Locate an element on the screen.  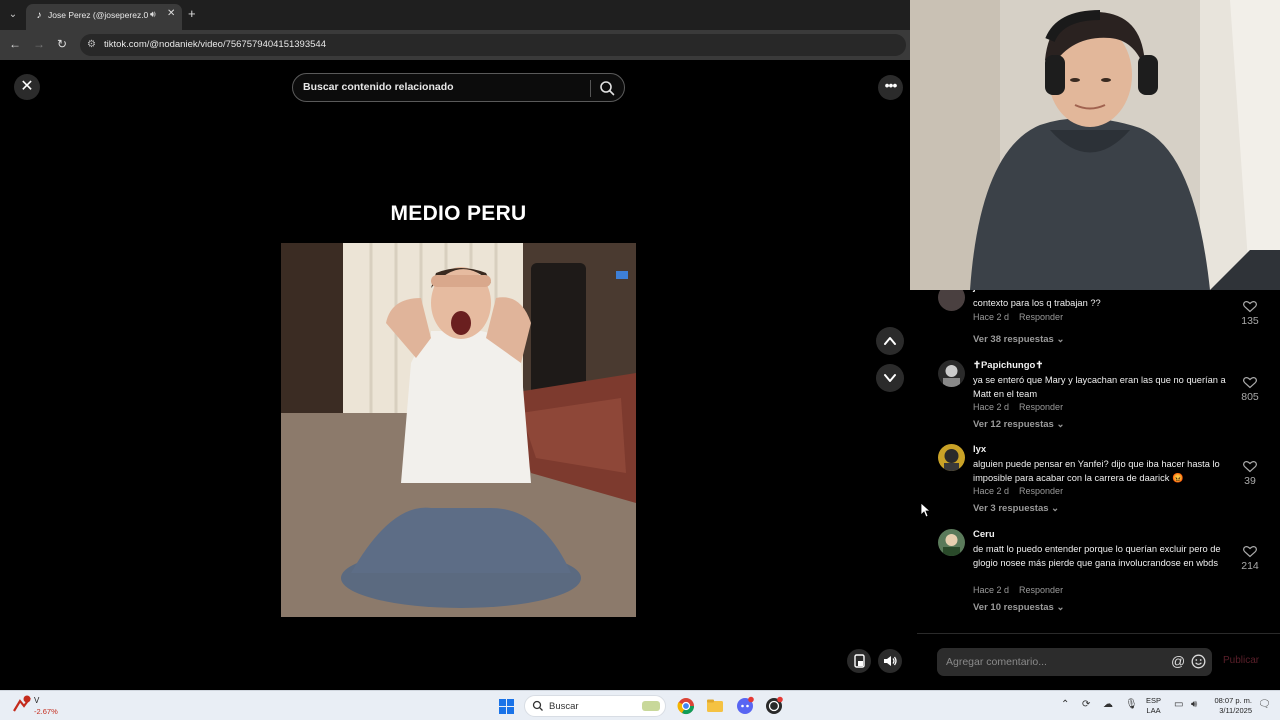
previous-video-button is located at coordinates (890, 341).